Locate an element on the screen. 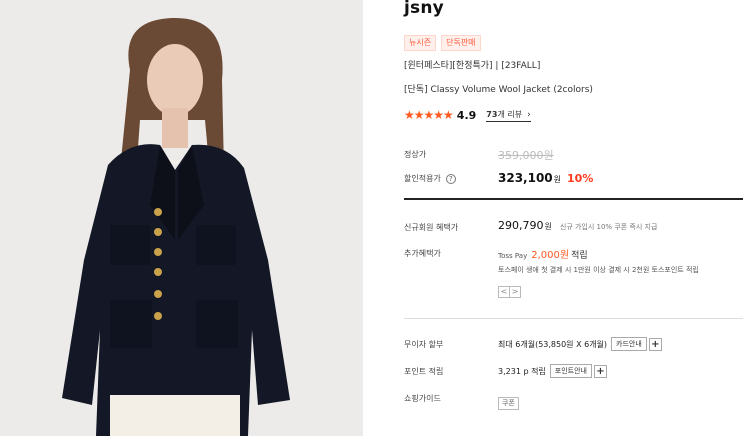  review-link: 73개 리뷰 › is located at coordinates (508, 115).